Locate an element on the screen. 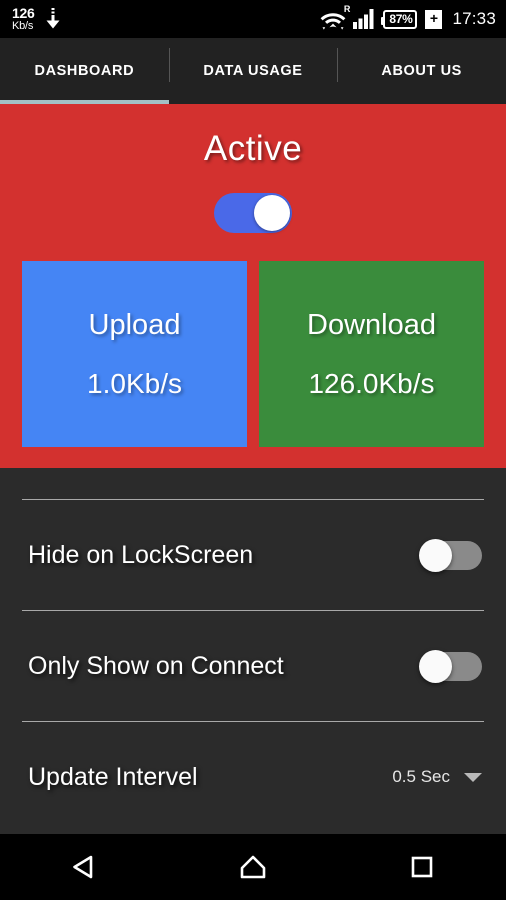 The width and height of the screenshot is (506, 900). home-icon is located at coordinates (253, 867).